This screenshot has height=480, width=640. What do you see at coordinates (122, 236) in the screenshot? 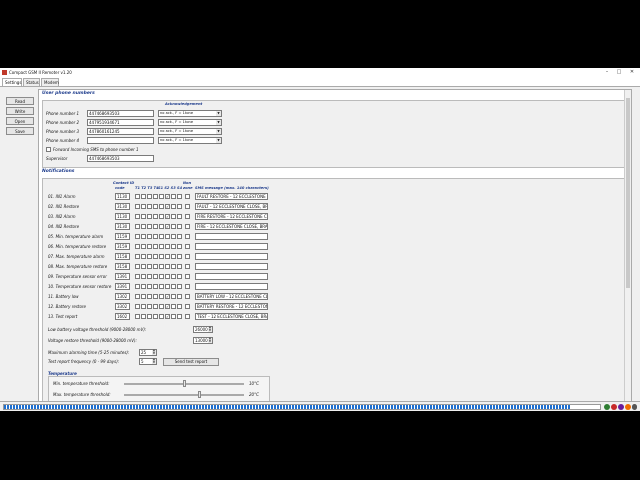
I see `contact-id-input: 1159` at bounding box center [122, 236].